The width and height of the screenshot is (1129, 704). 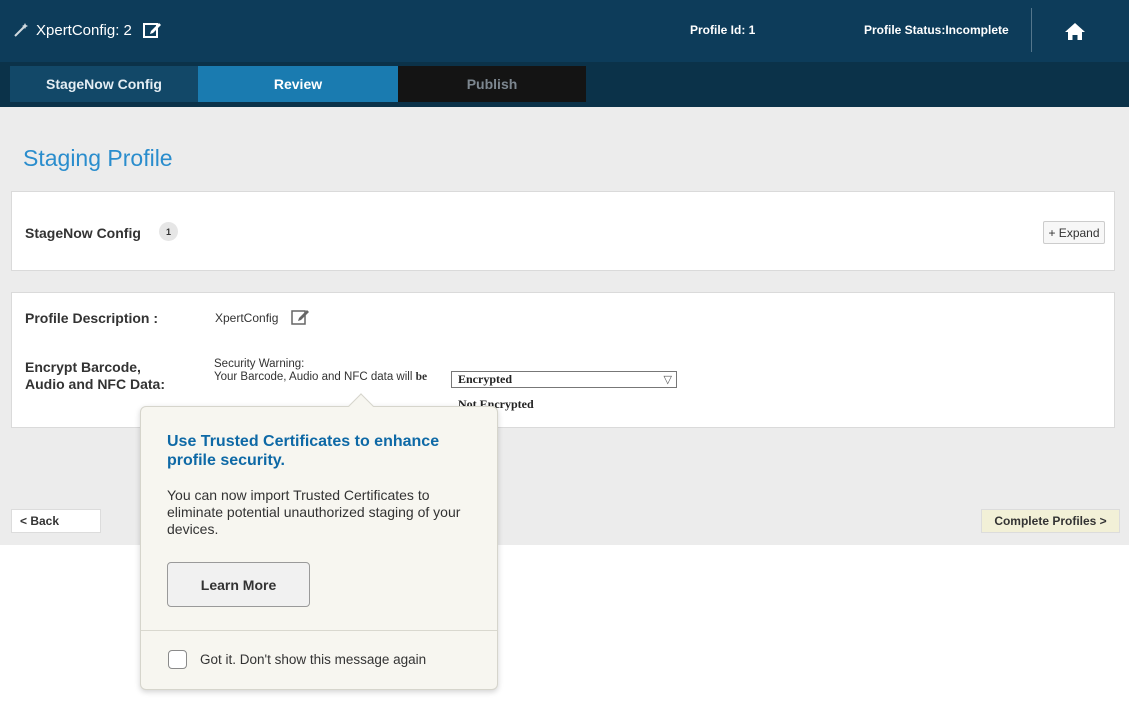 What do you see at coordinates (21, 30) in the screenshot?
I see `magic-wand-icon` at bounding box center [21, 30].